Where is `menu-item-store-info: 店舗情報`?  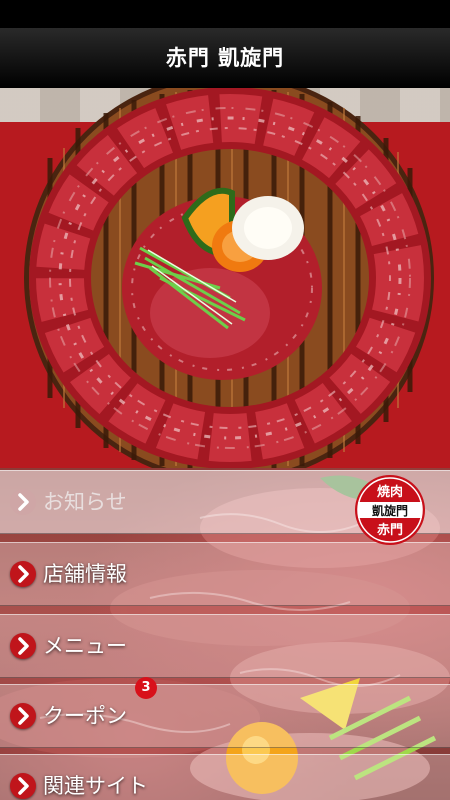
menu-item-store-info: 店舗情報 is located at coordinates (225, 574).